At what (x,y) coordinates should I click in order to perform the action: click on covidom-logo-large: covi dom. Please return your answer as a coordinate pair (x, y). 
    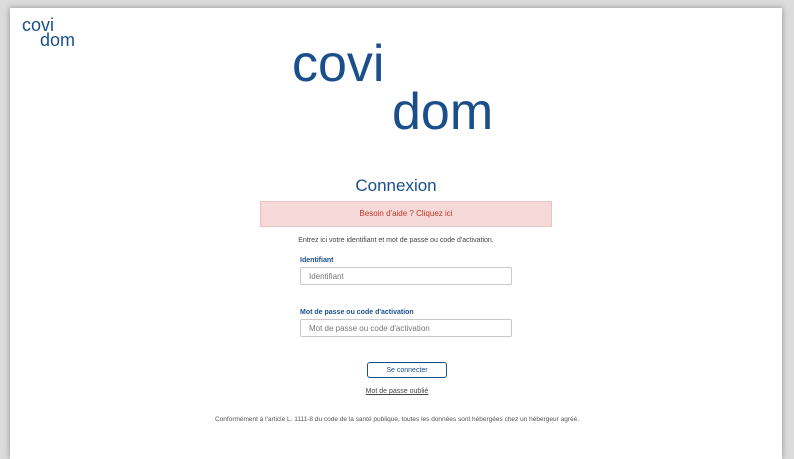
    Looking at the image, I should click on (393, 88).